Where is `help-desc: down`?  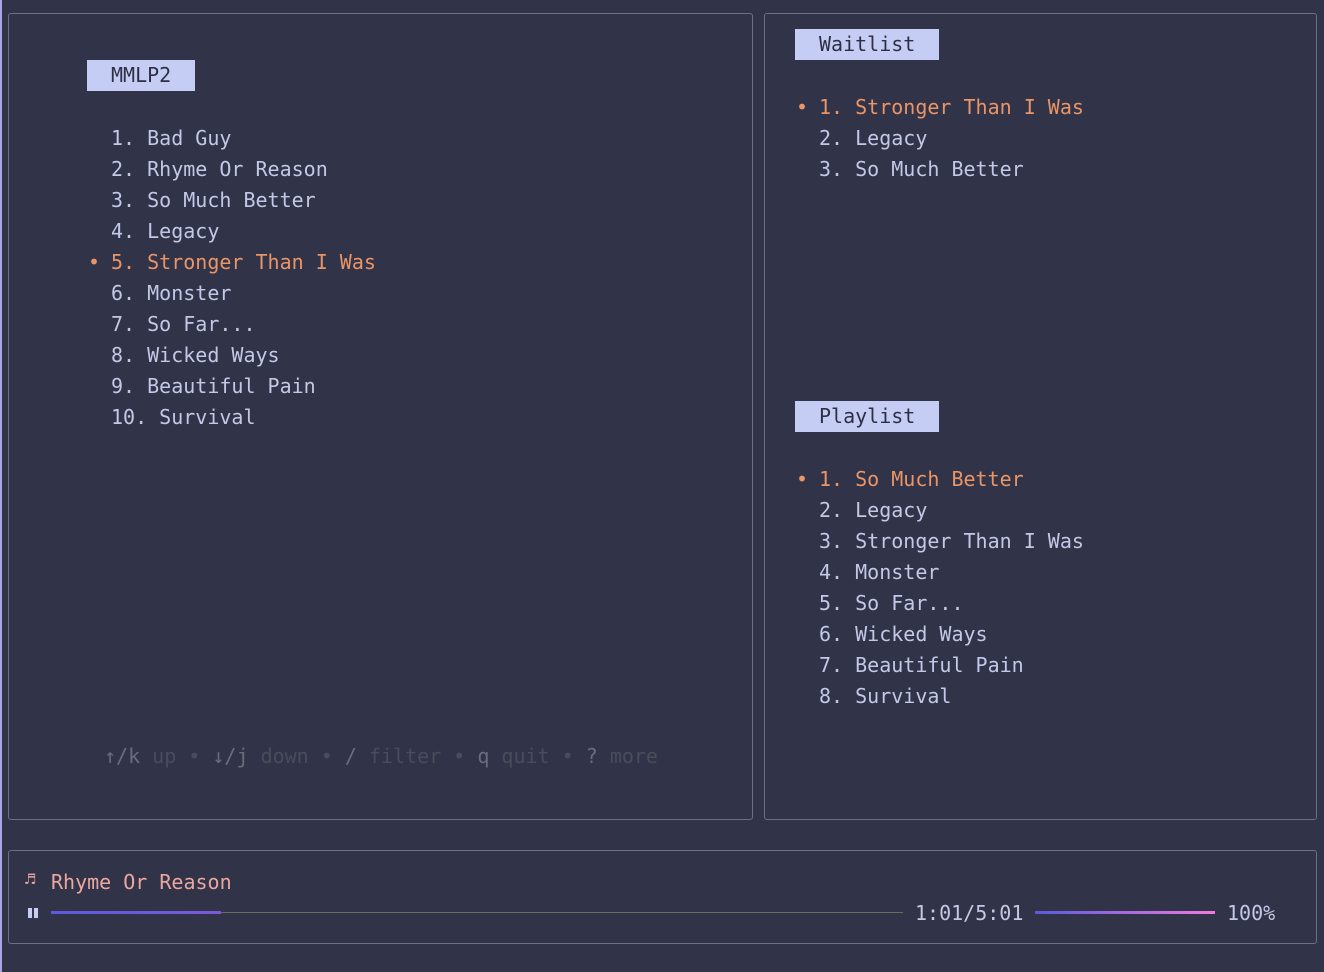 help-desc: down is located at coordinates (284, 756).